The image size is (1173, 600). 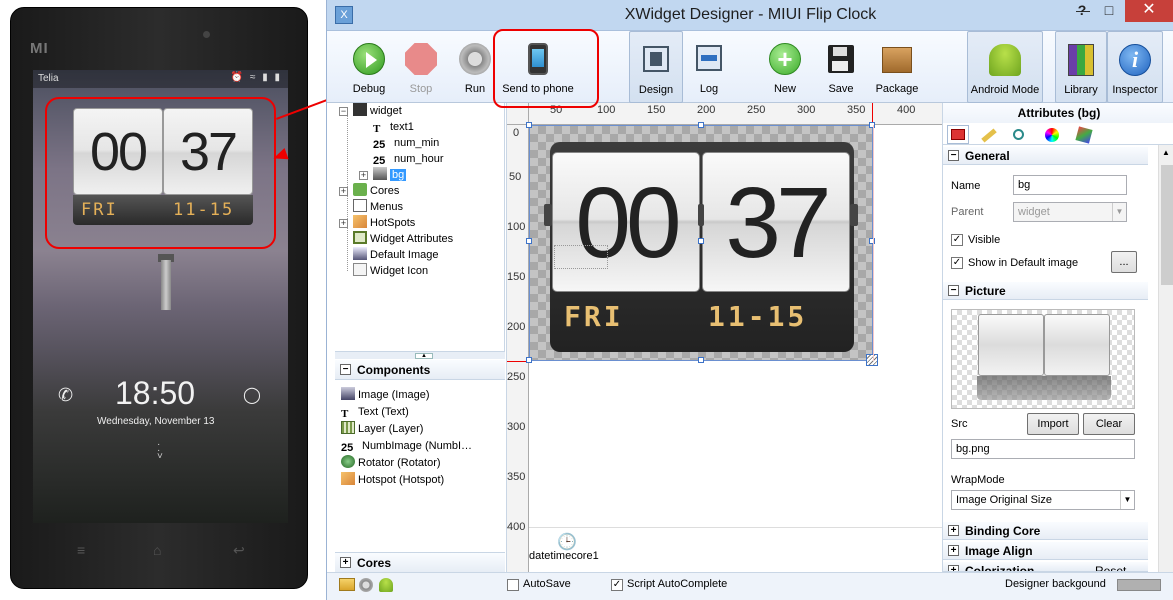 What do you see at coordinates (1005, 67) in the screenshot?
I see `android-mode-button: Android Mode` at bounding box center [1005, 67].